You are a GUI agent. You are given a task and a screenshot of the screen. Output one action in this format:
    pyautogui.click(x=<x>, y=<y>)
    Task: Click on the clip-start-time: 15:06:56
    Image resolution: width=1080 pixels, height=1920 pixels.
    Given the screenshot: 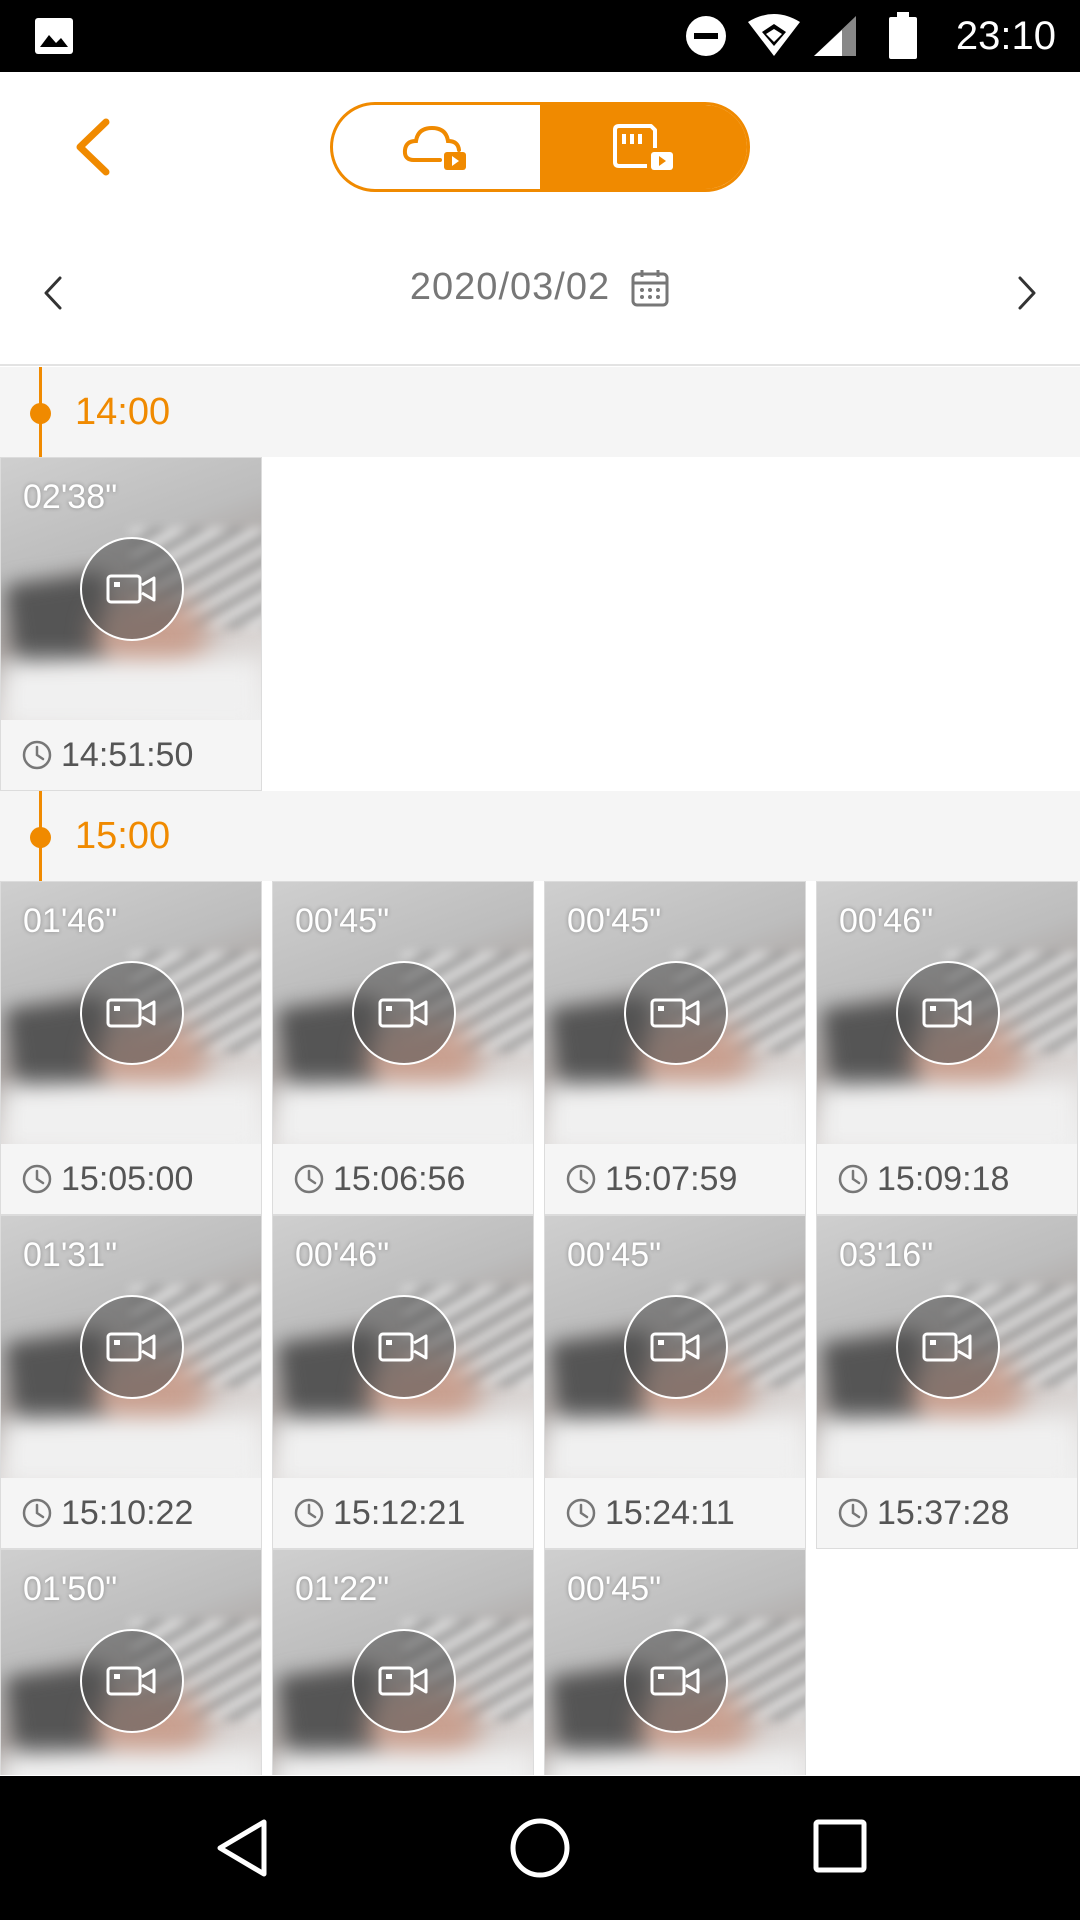 What is the action you would take?
    pyautogui.click(x=399, y=1178)
    